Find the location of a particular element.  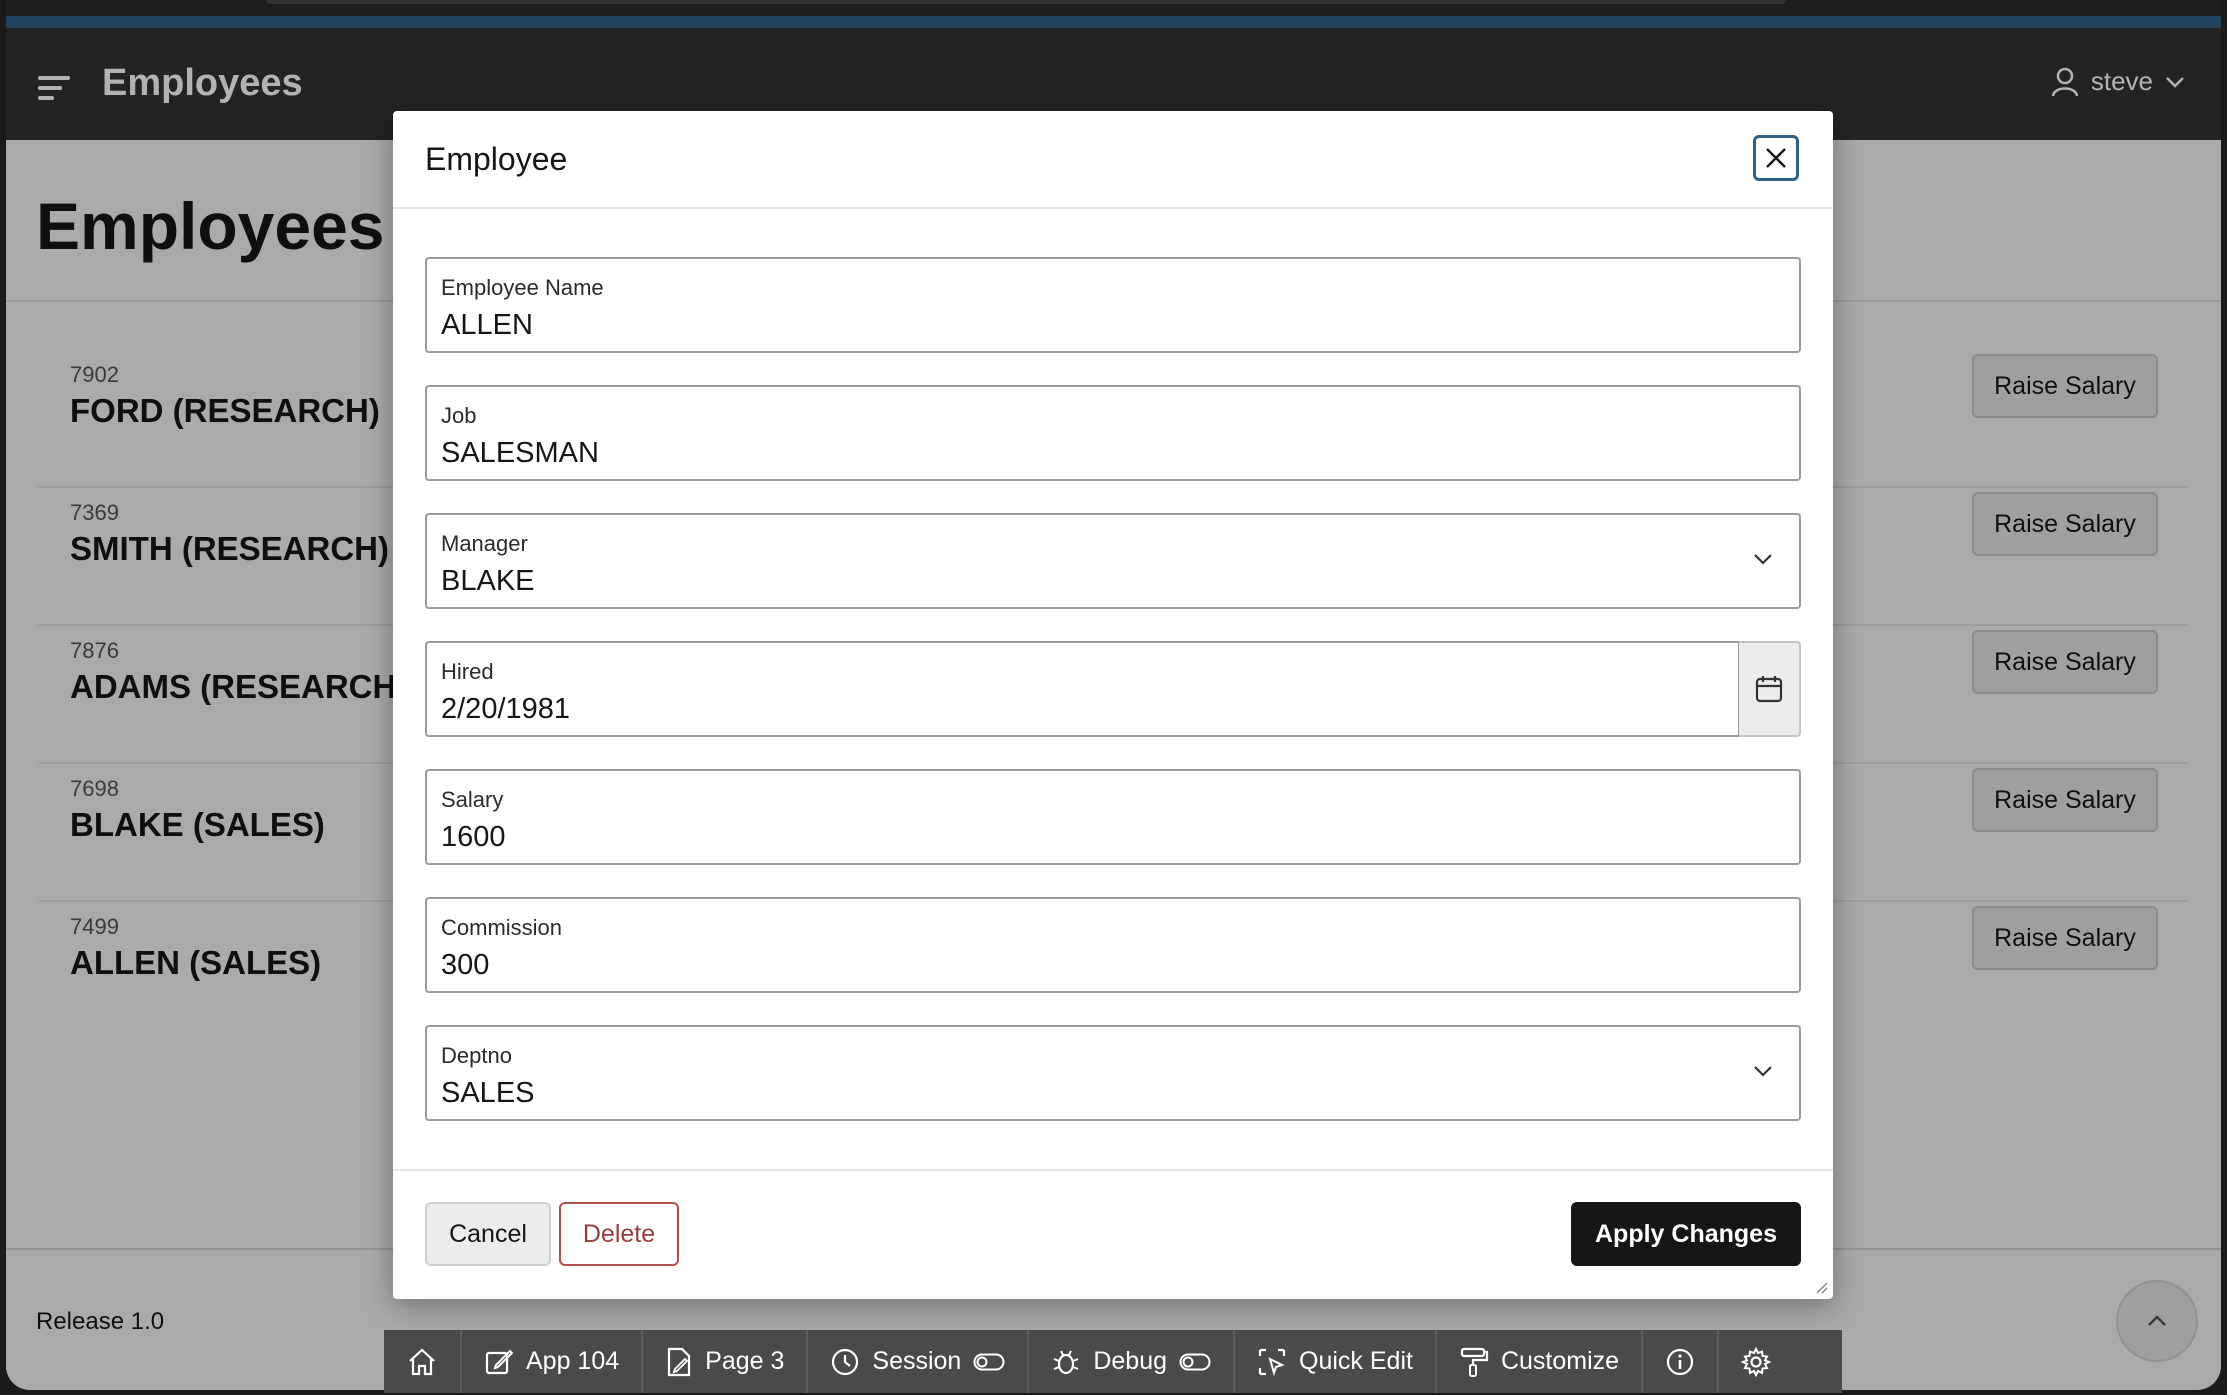

dev-home-button is located at coordinates (423, 1361).